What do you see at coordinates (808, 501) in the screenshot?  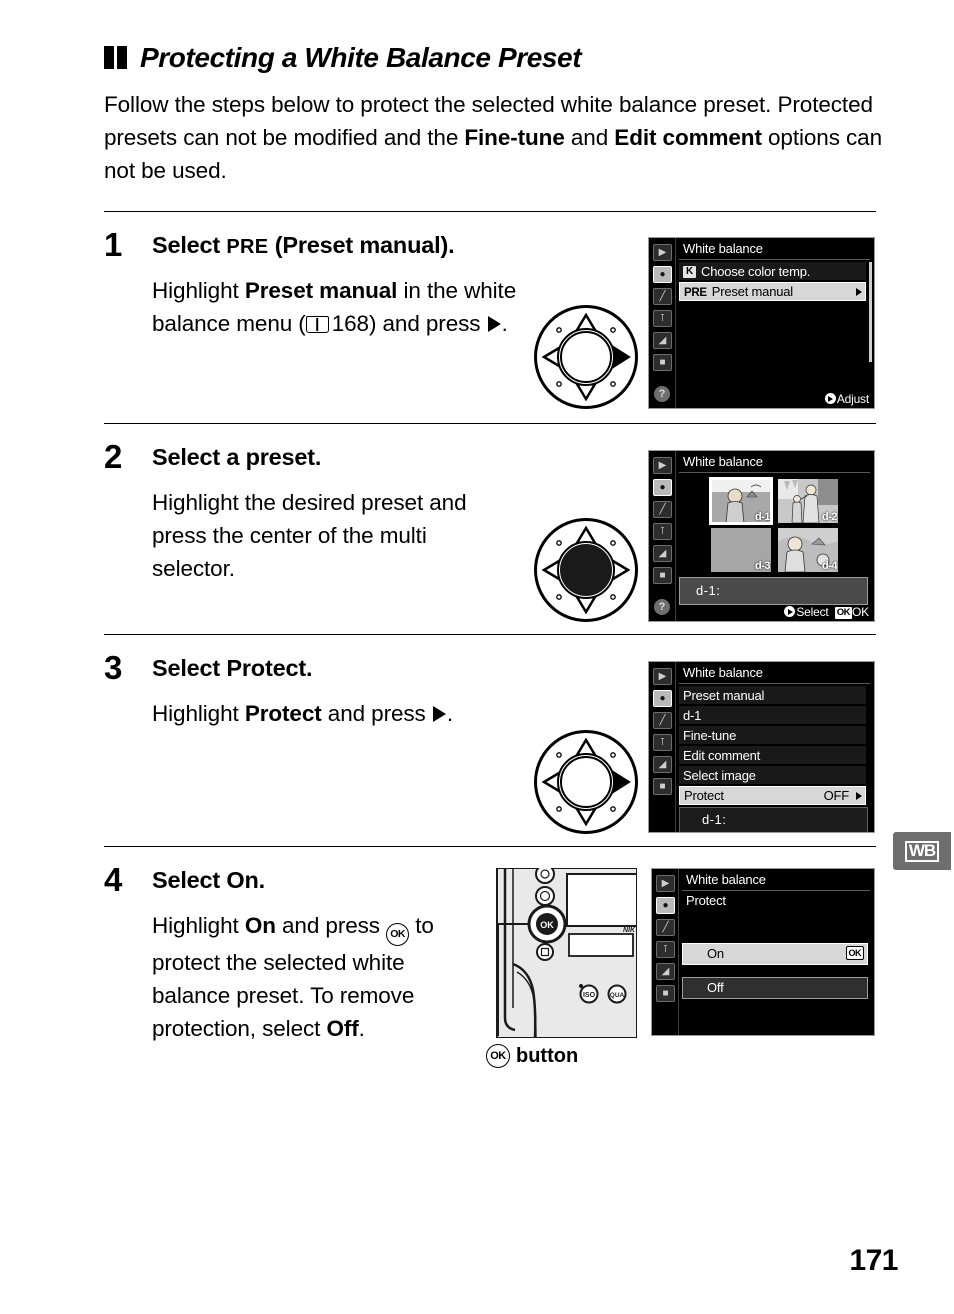 I see `thumbnail-d2: d-2` at bounding box center [808, 501].